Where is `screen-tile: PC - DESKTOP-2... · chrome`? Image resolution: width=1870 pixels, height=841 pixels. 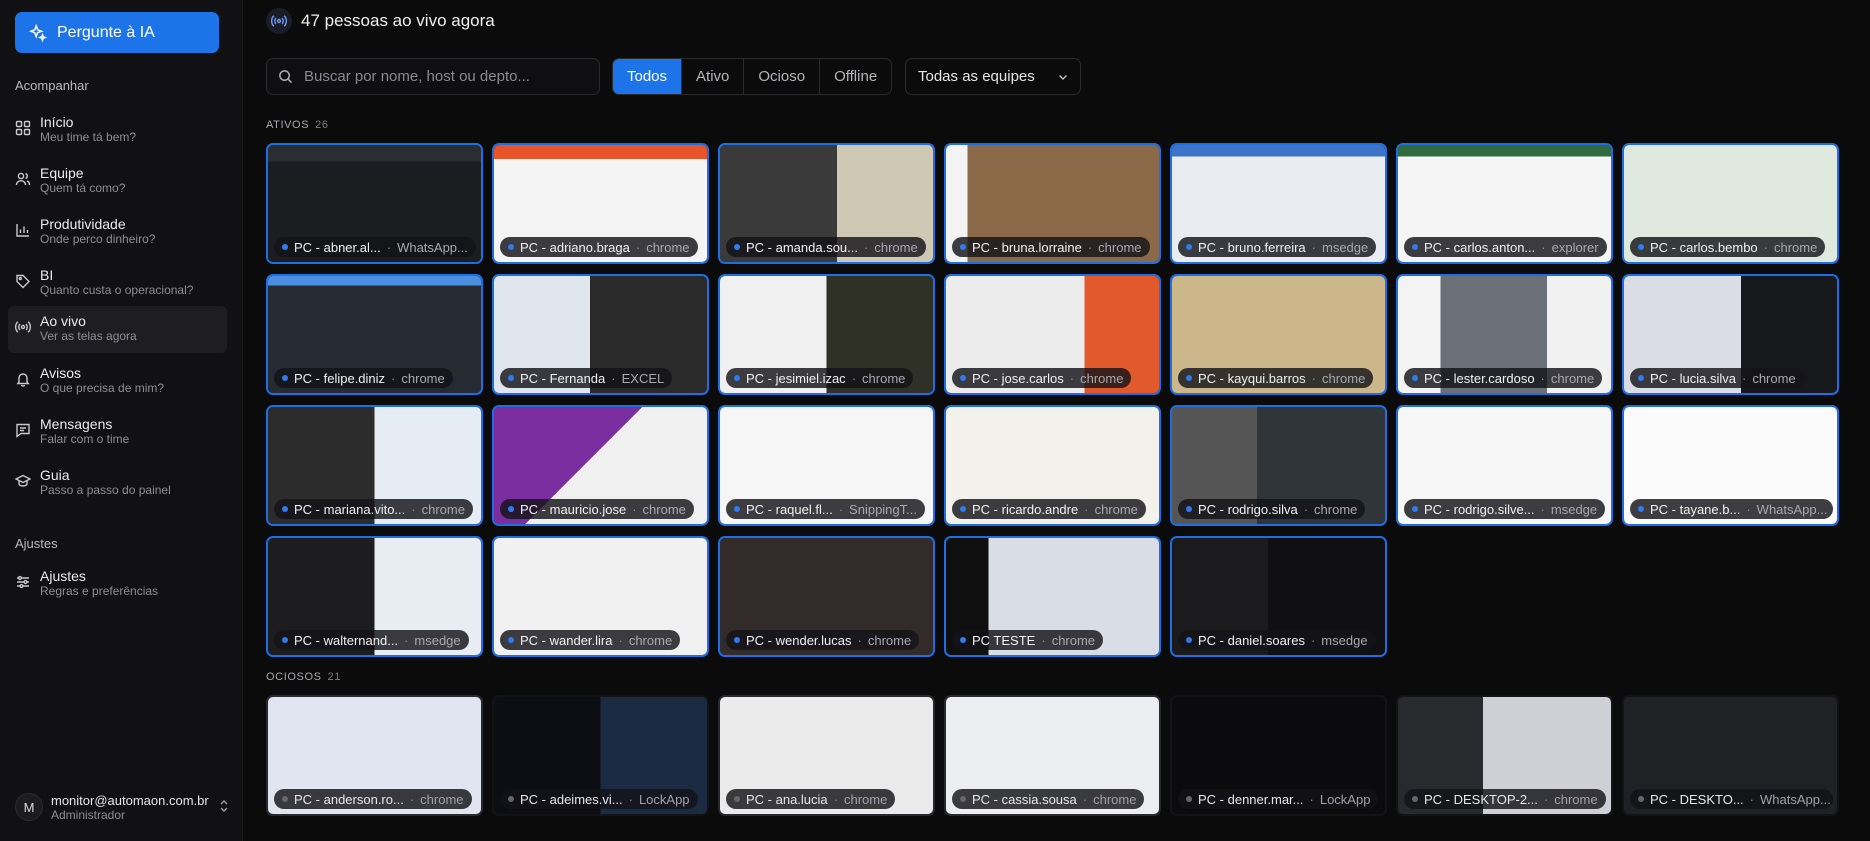
screen-tile: PC - DESKTOP-2... · chrome is located at coordinates (1504, 755).